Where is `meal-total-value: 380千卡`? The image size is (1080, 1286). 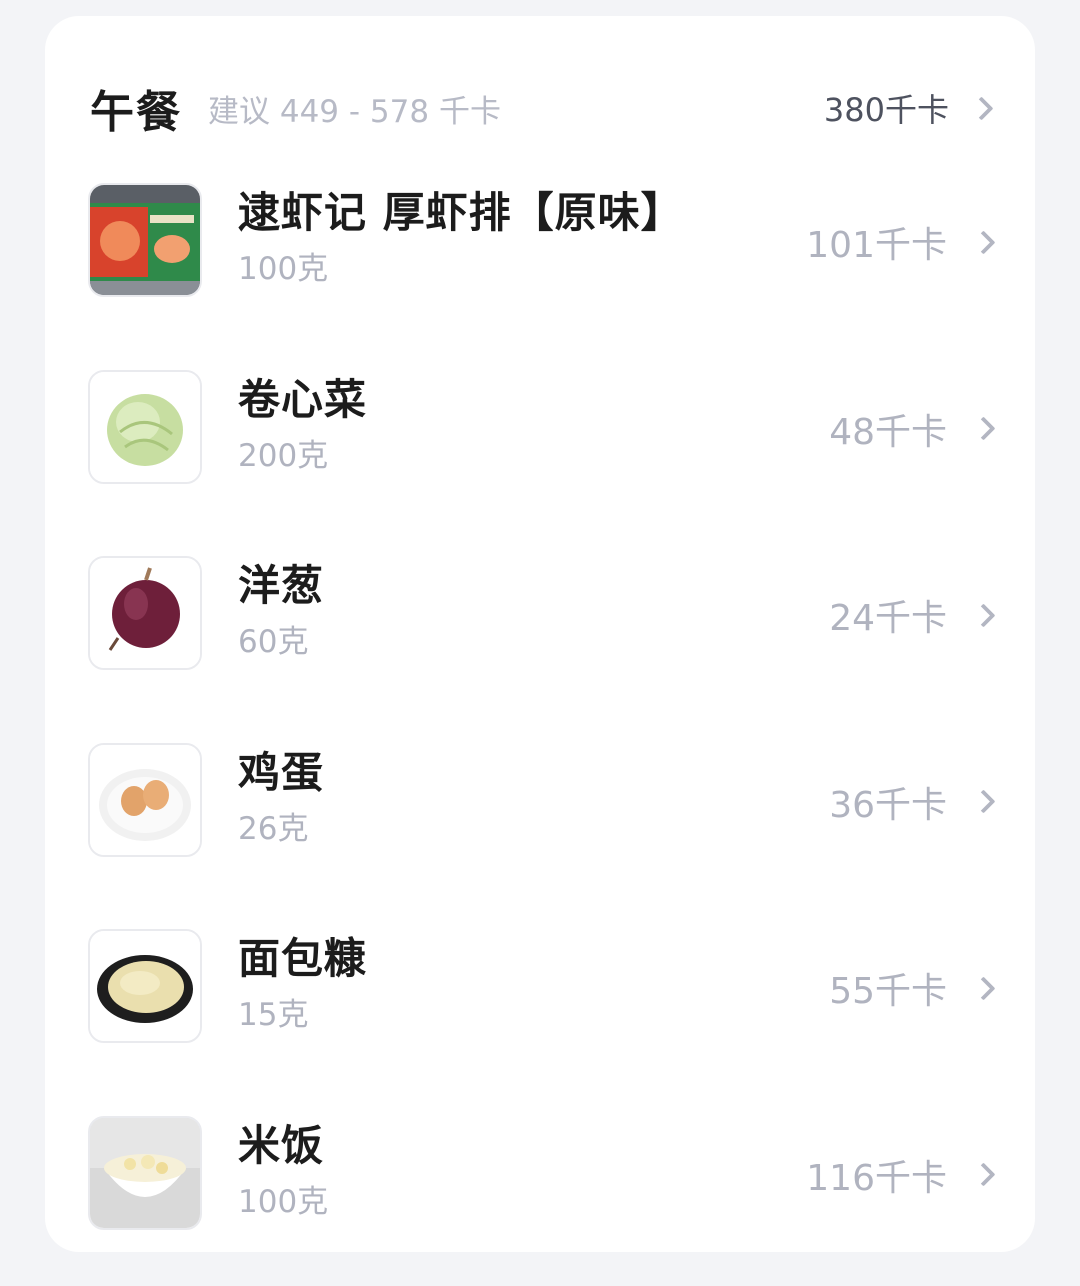
meal-total-value: 380千卡 is located at coordinates (886, 110).